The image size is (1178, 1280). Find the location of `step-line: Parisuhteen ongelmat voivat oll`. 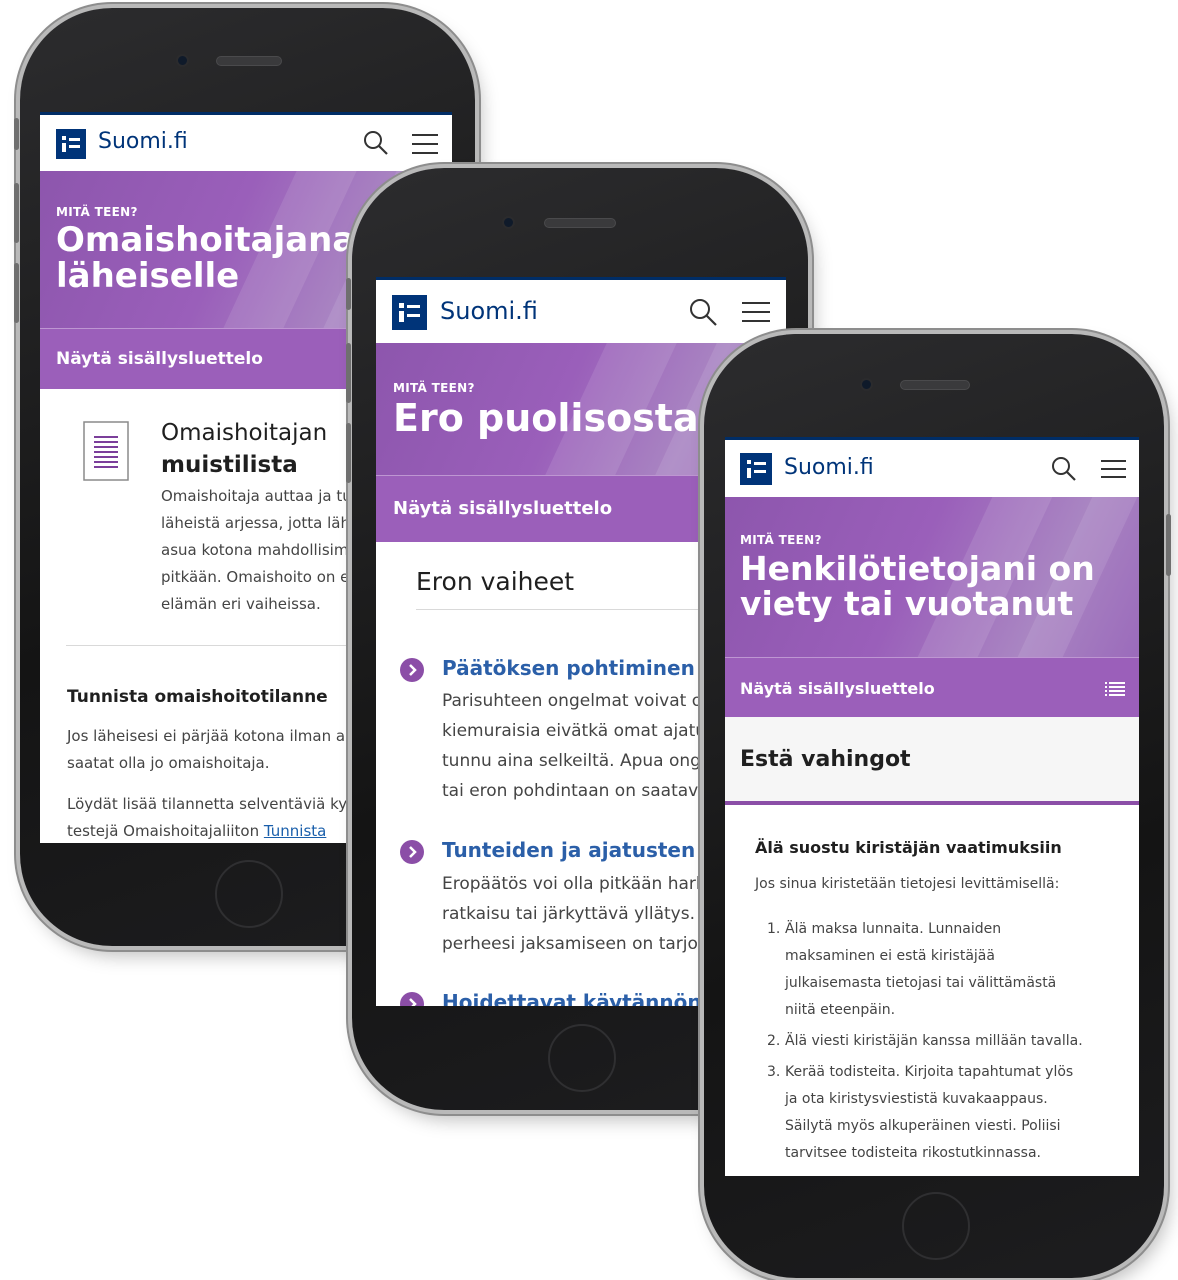

step-line: Parisuhteen ongelmat voivat oll is located at coordinates (577, 701).